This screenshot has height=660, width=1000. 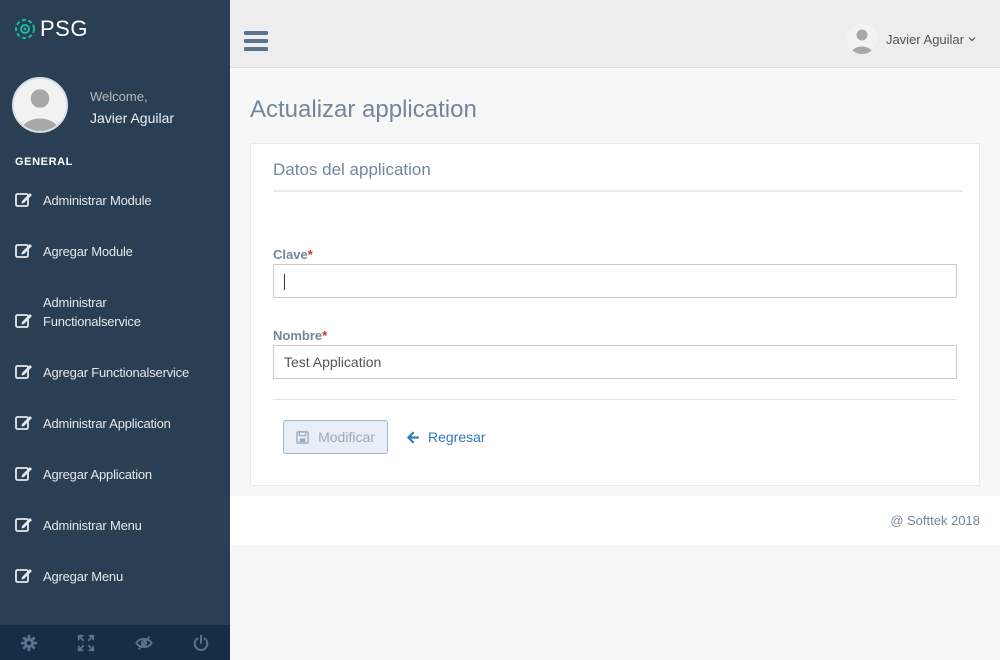 I want to click on sidebar-item-agregar-application: Agregar Application, so click(x=115, y=474).